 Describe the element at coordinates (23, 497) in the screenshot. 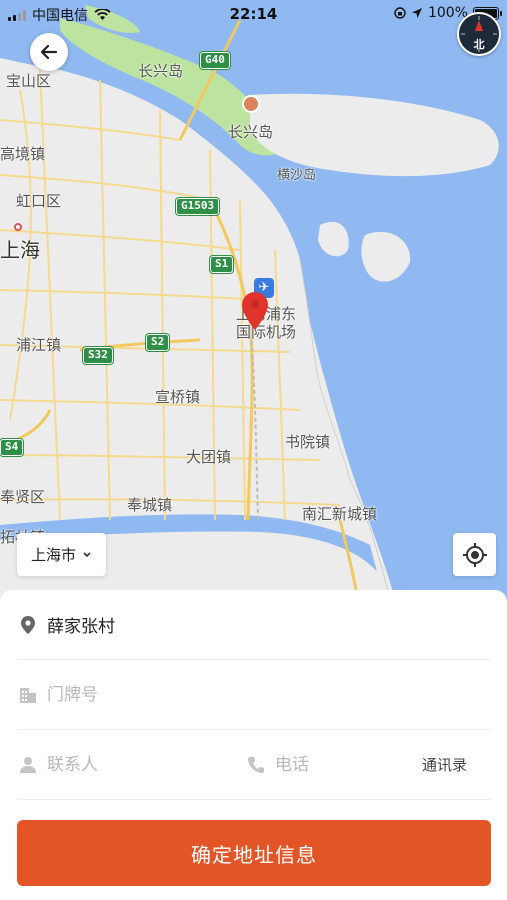

I see `map-label-fengxian: 奉贤区` at that location.